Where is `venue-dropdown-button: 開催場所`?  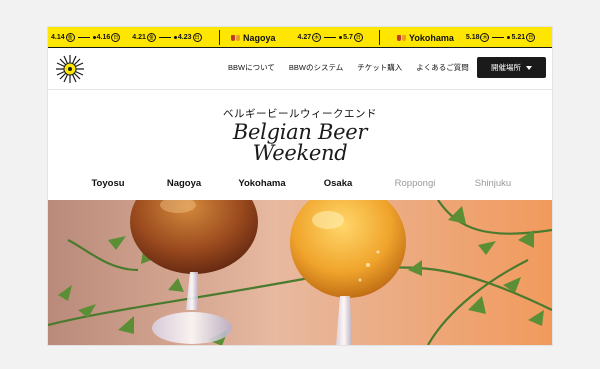
venue-dropdown-button: 開催場所 is located at coordinates (511, 67).